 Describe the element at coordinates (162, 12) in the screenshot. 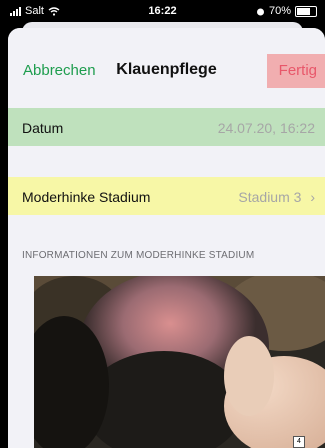

I see `status-bar: Salt 16:22 70%` at that location.